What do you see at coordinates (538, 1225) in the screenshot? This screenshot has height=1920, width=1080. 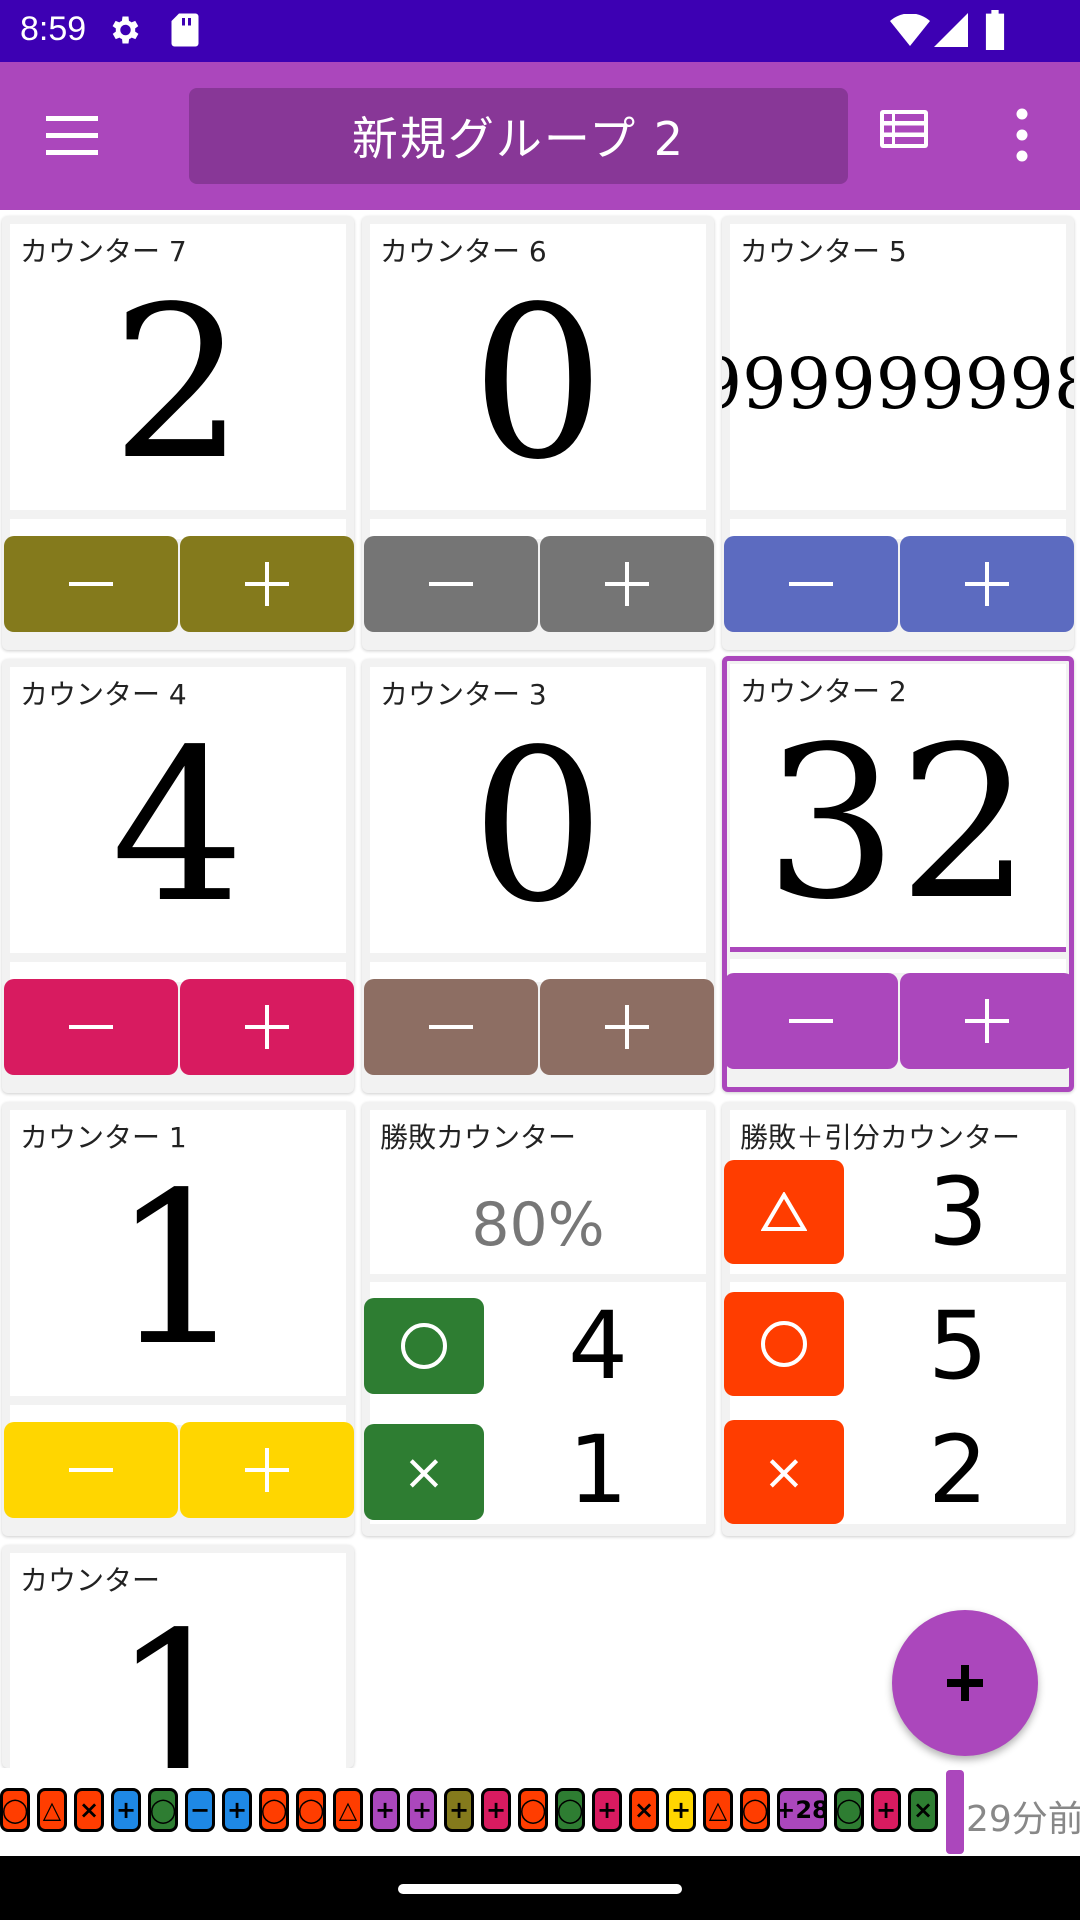 I see `win-rate: 80%` at bounding box center [538, 1225].